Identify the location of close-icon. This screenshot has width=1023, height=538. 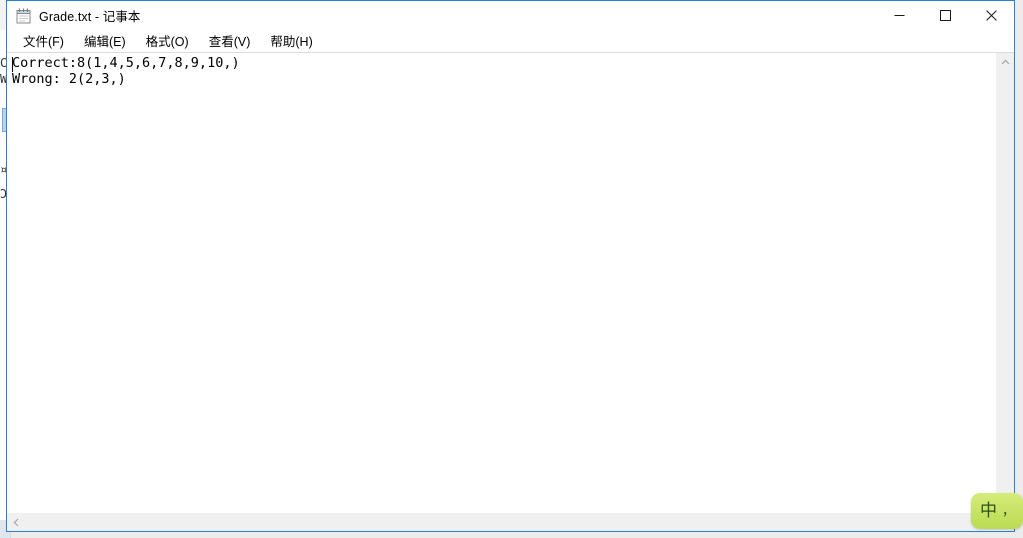
(991, 15).